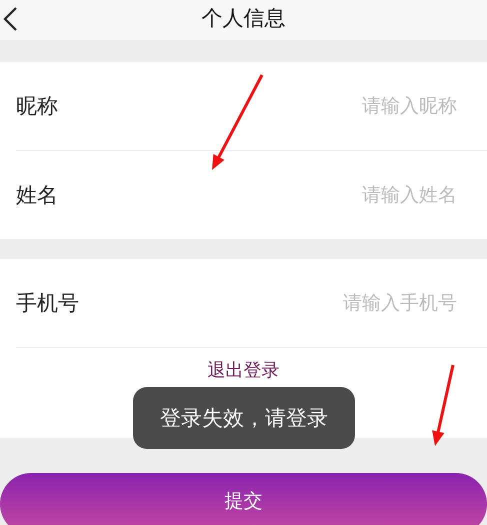 This screenshot has width=487, height=525. Describe the element at coordinates (10, 19) in the screenshot. I see `back-chevron-icon` at that location.